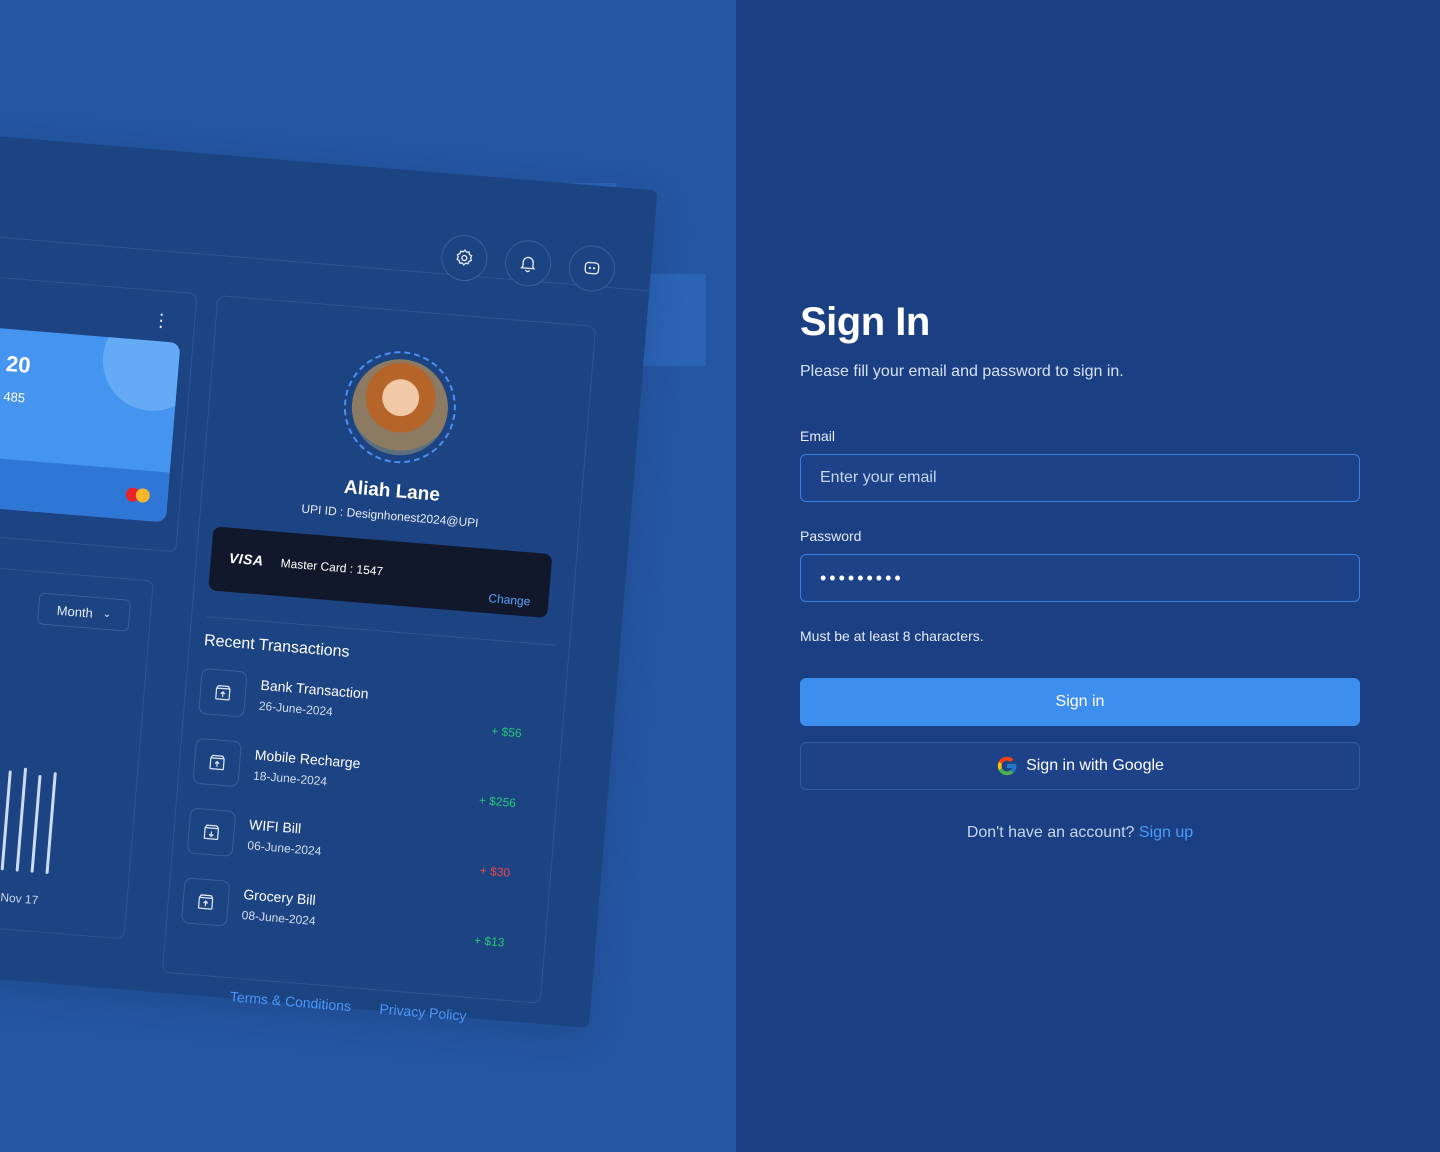  I want to click on email-field: Enter your email, so click(1080, 478).